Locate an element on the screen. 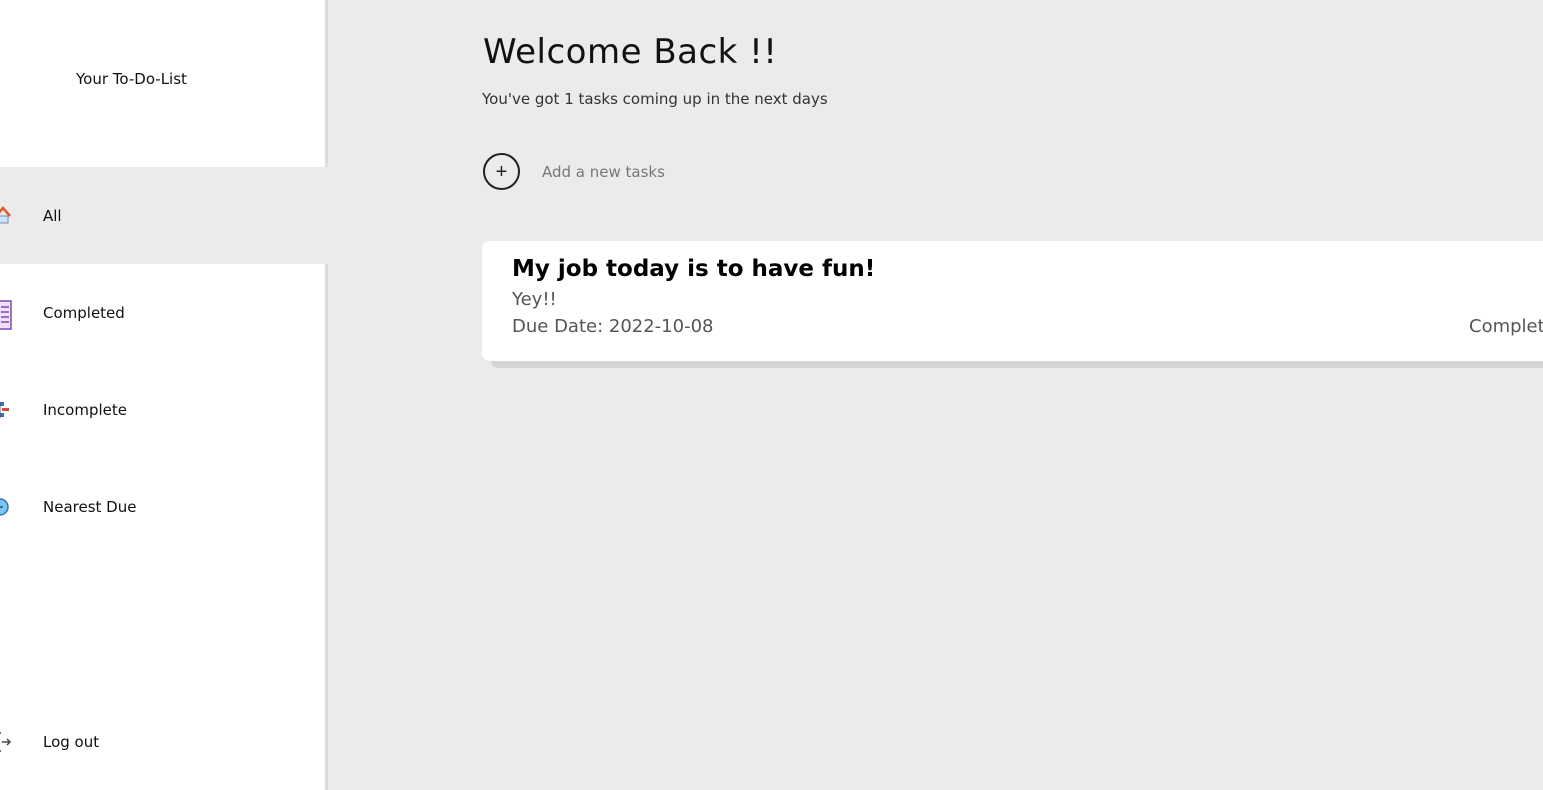 The image size is (1543, 790). task-status-button: Completed is located at coordinates (1506, 326).